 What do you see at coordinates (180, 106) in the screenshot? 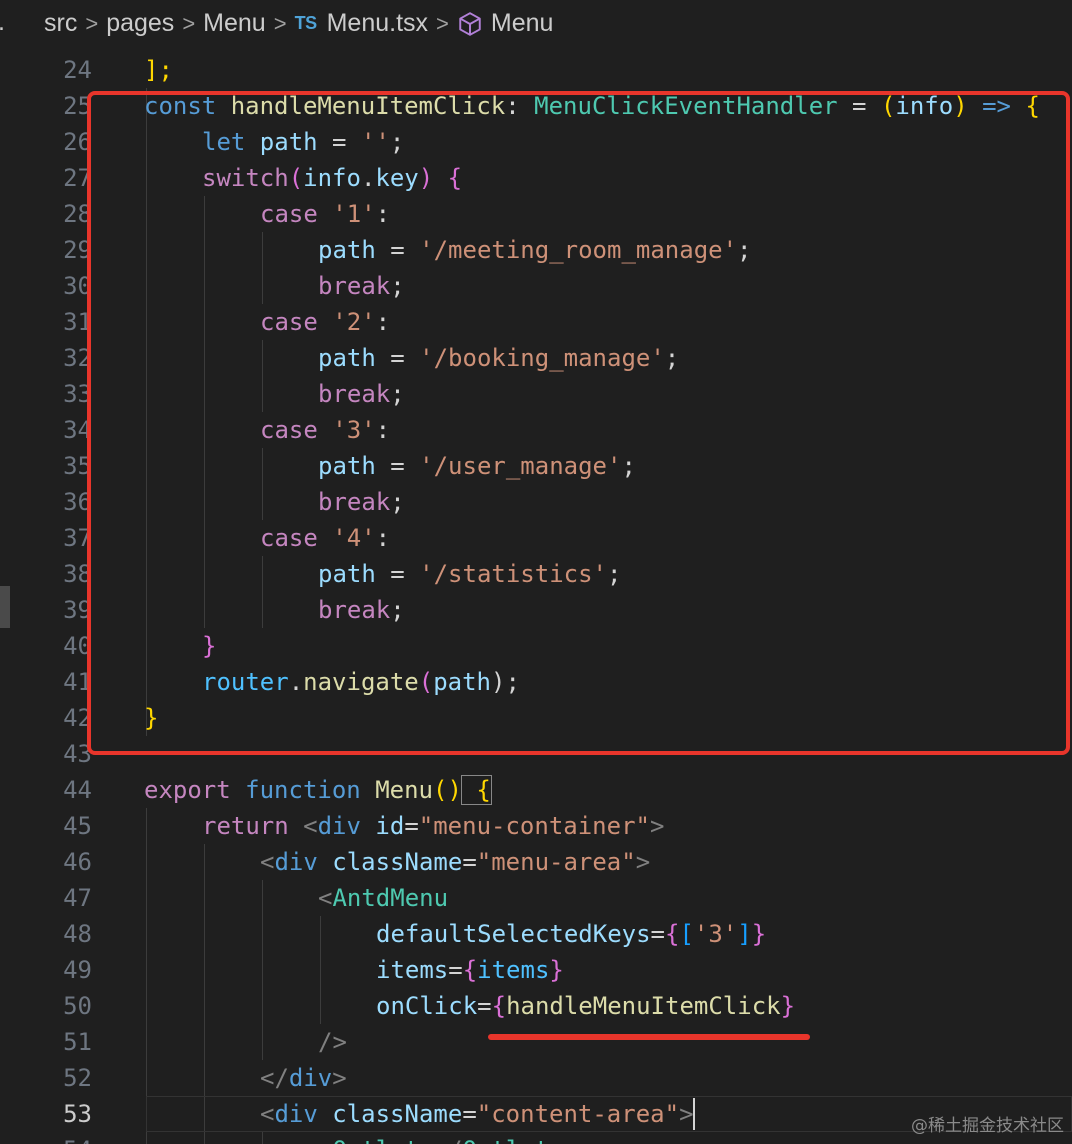
I see `token: const` at bounding box center [180, 106].